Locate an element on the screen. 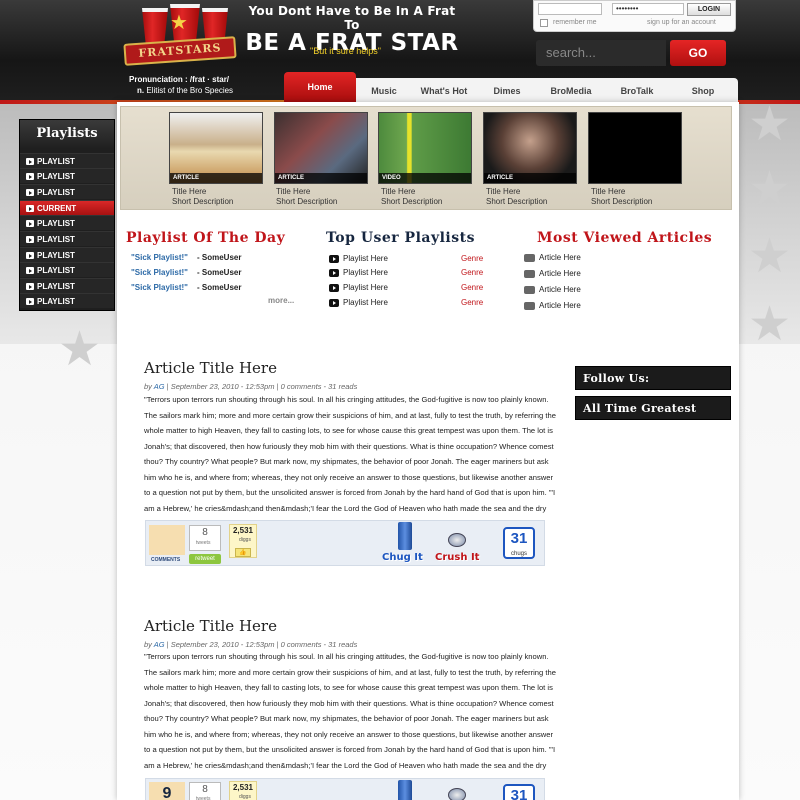 The width and height of the screenshot is (800, 800). tab-whats-hot: What's Hot is located at coordinates (444, 91).